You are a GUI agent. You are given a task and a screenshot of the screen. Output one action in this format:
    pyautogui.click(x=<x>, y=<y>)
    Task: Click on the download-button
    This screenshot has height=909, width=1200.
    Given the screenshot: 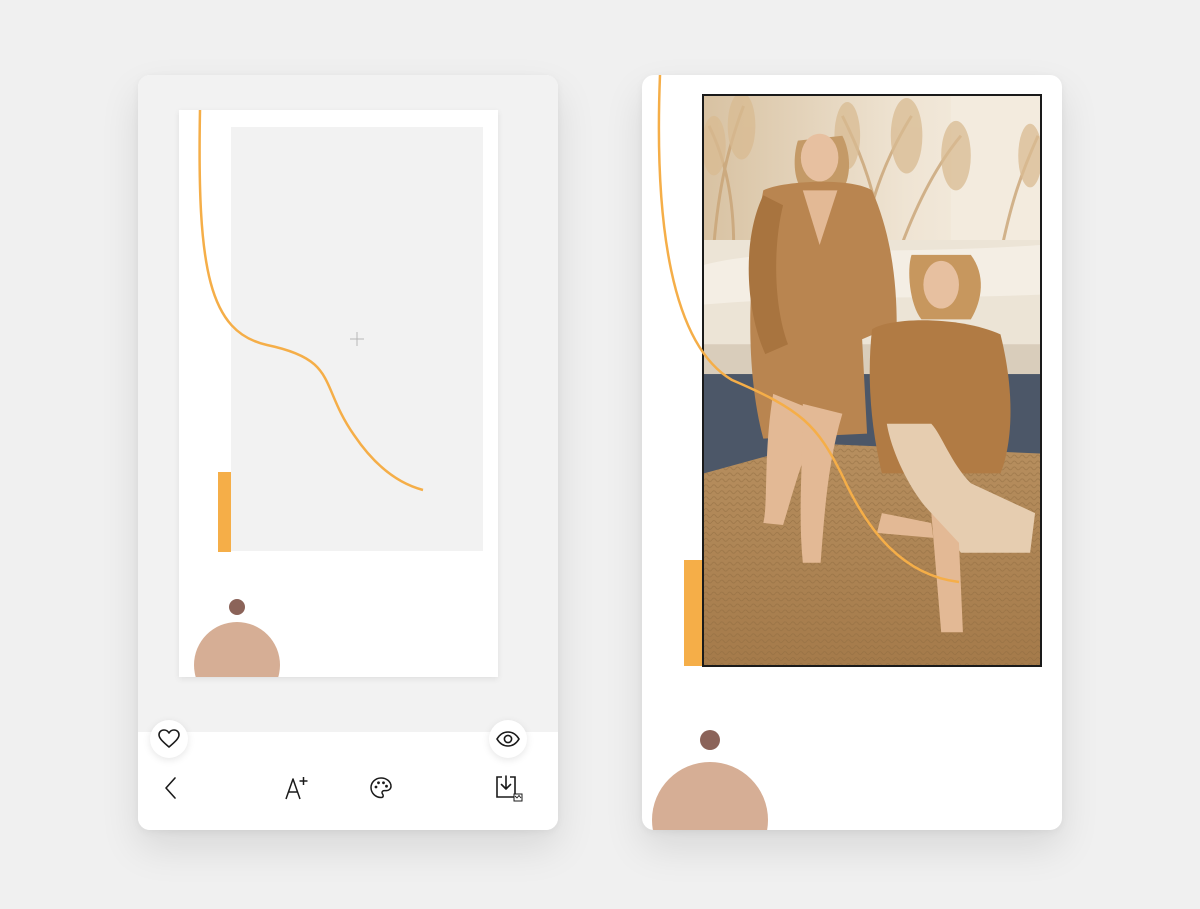 What is the action you would take?
    pyautogui.click(x=508, y=788)
    